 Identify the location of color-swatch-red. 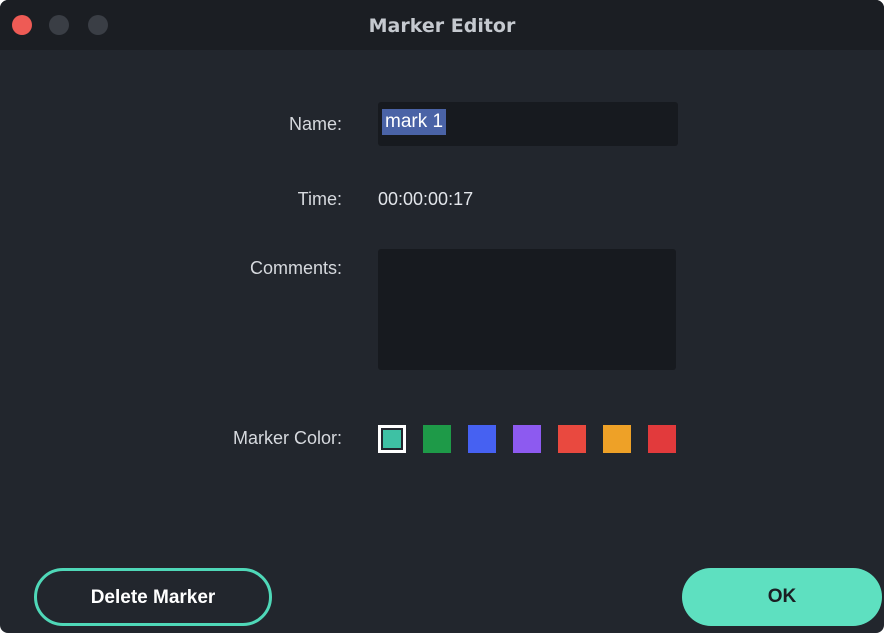
(662, 439).